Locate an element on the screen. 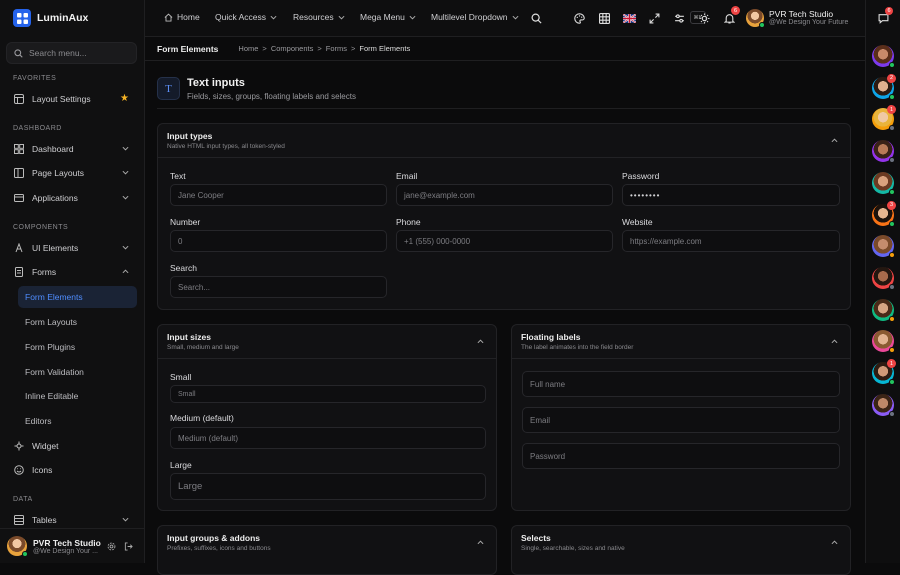  large-input: Large is located at coordinates (328, 486).